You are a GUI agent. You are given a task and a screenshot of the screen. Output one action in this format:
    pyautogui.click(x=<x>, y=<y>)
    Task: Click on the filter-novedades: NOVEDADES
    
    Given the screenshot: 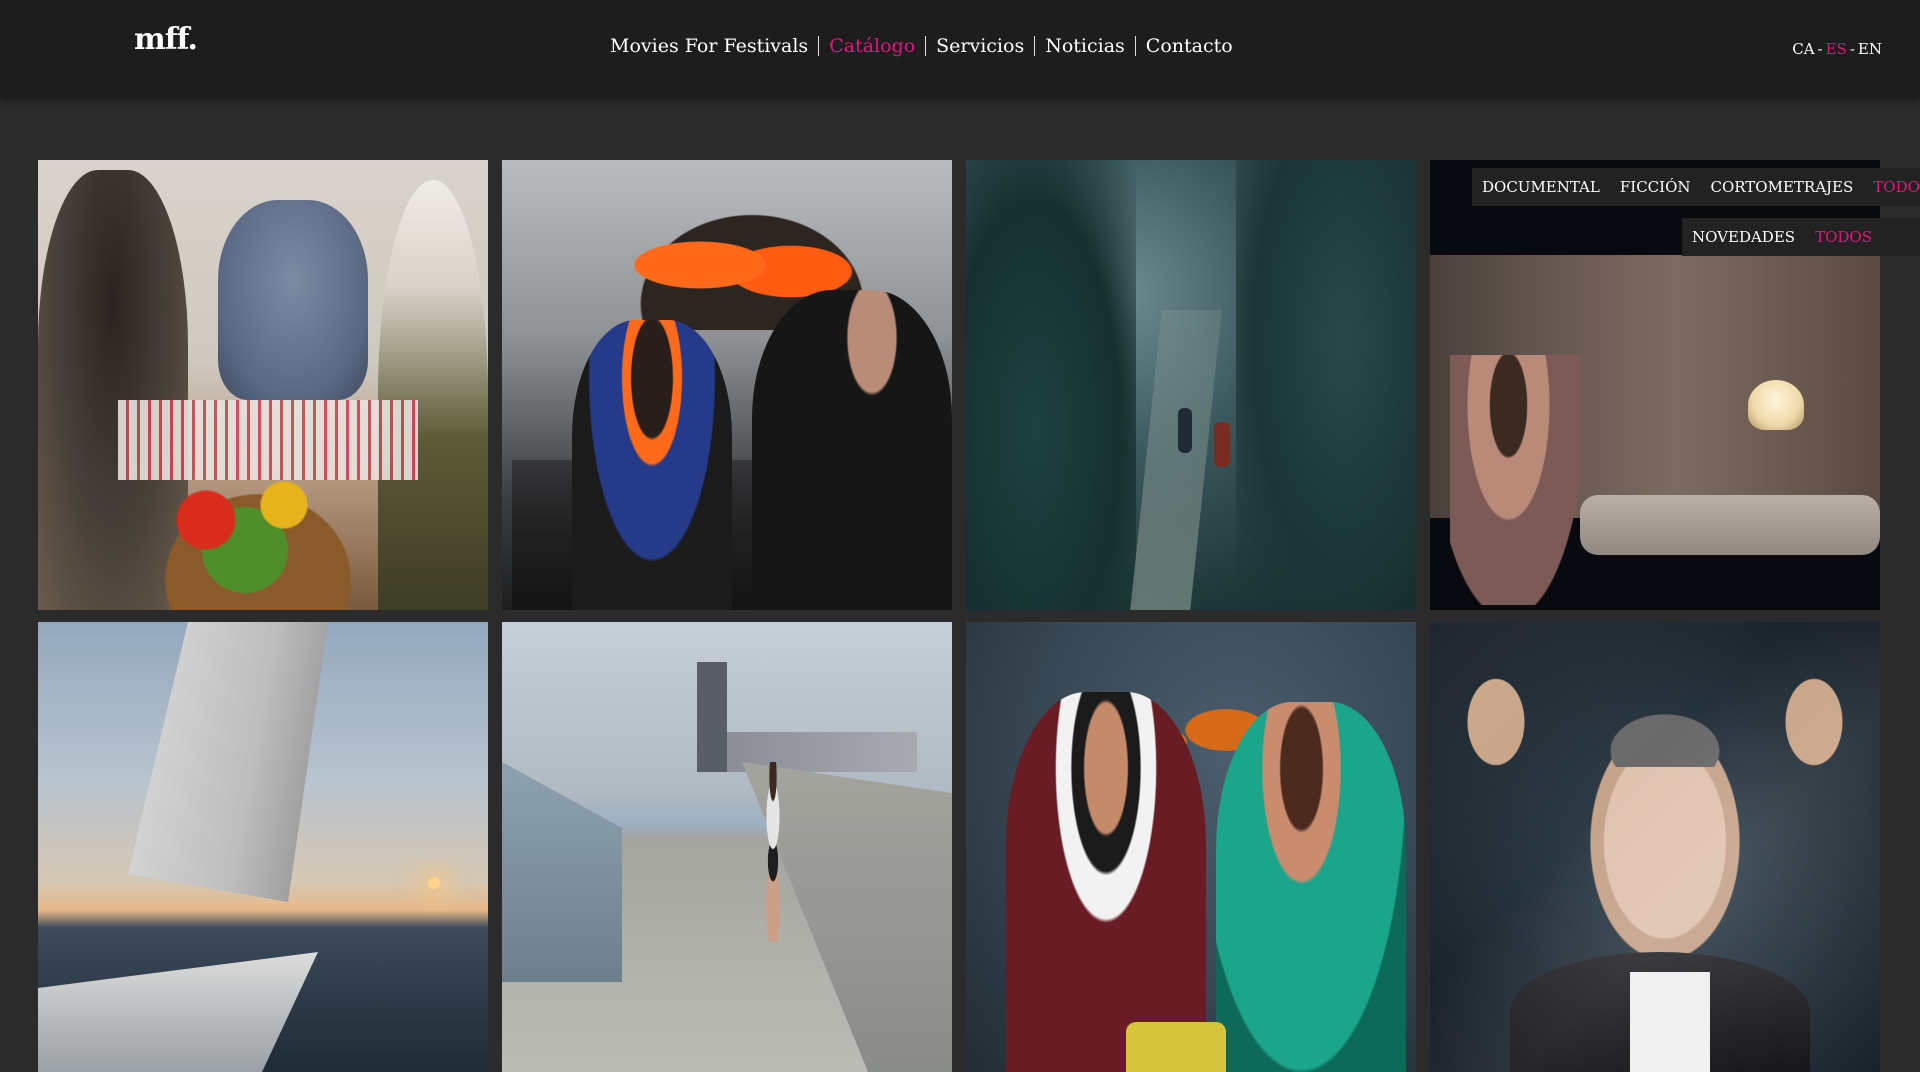 What is the action you would take?
    pyautogui.click(x=1743, y=237)
    